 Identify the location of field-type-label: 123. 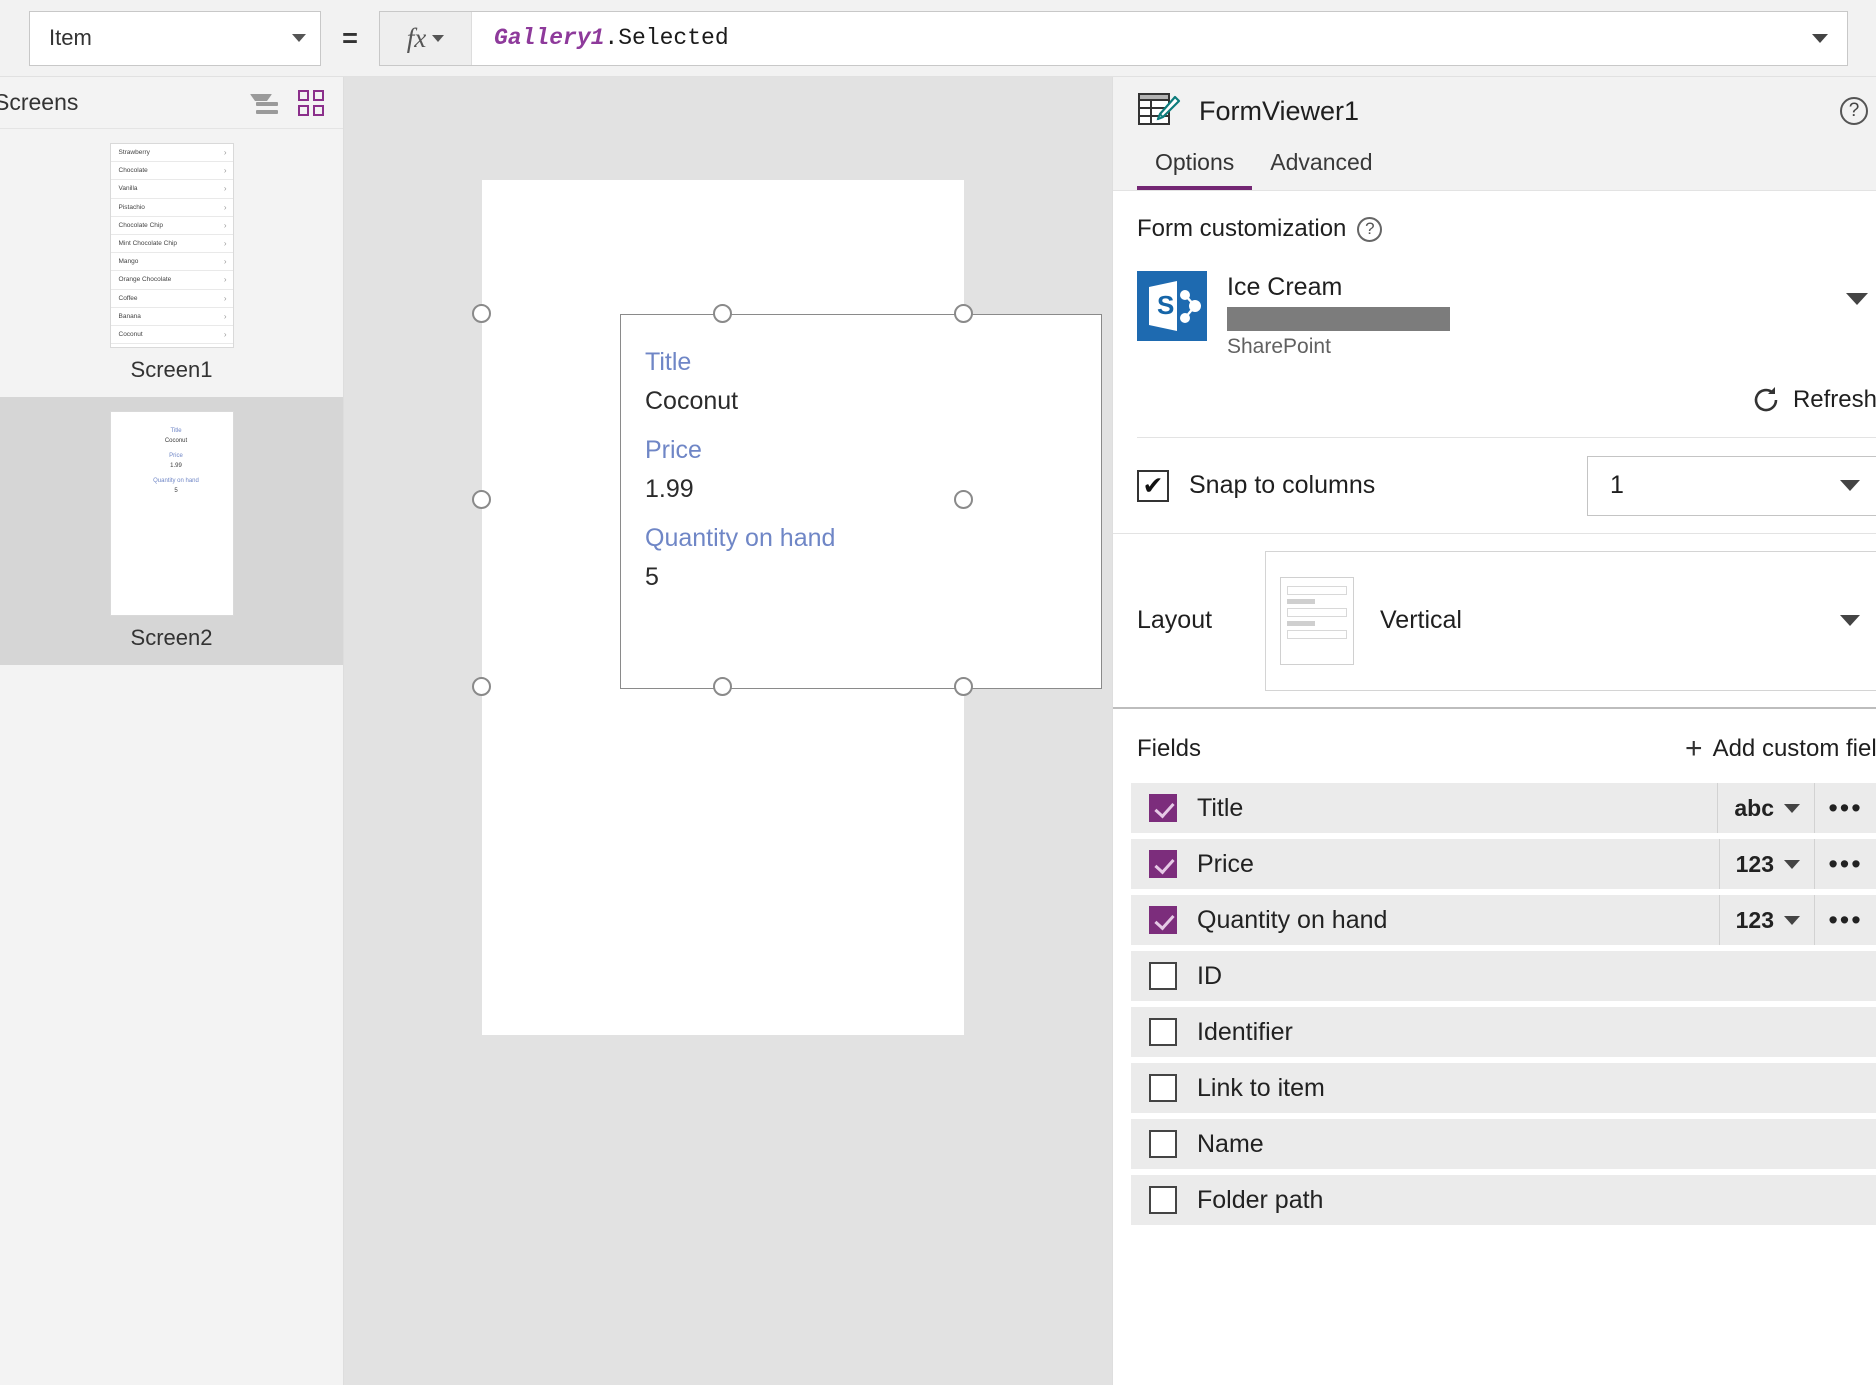
(1754, 863).